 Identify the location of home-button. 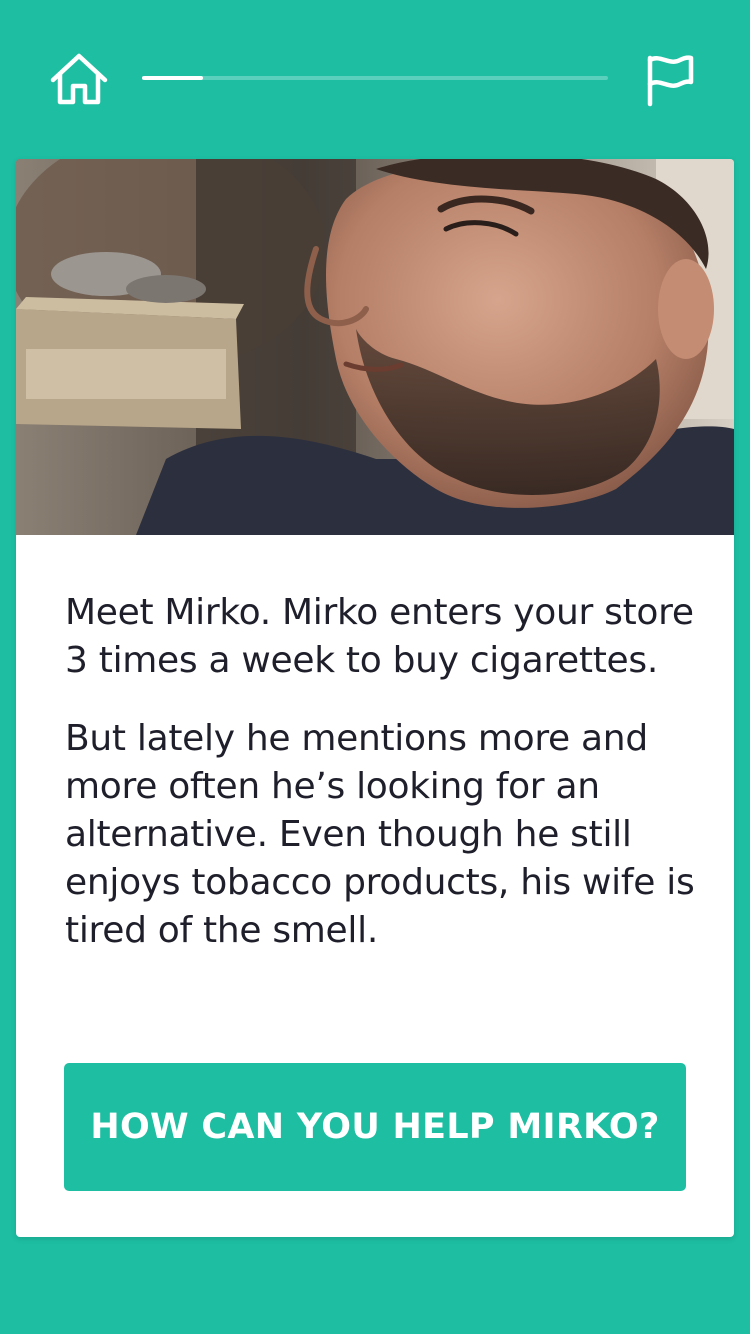
(79, 80).